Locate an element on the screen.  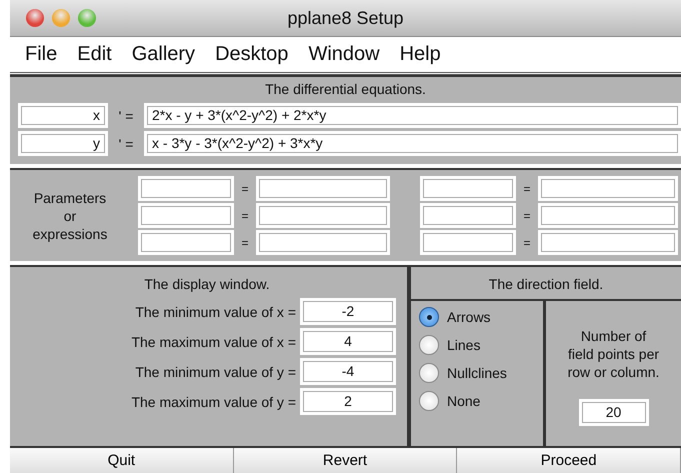
section-title: The display window. is located at coordinates (207, 284).